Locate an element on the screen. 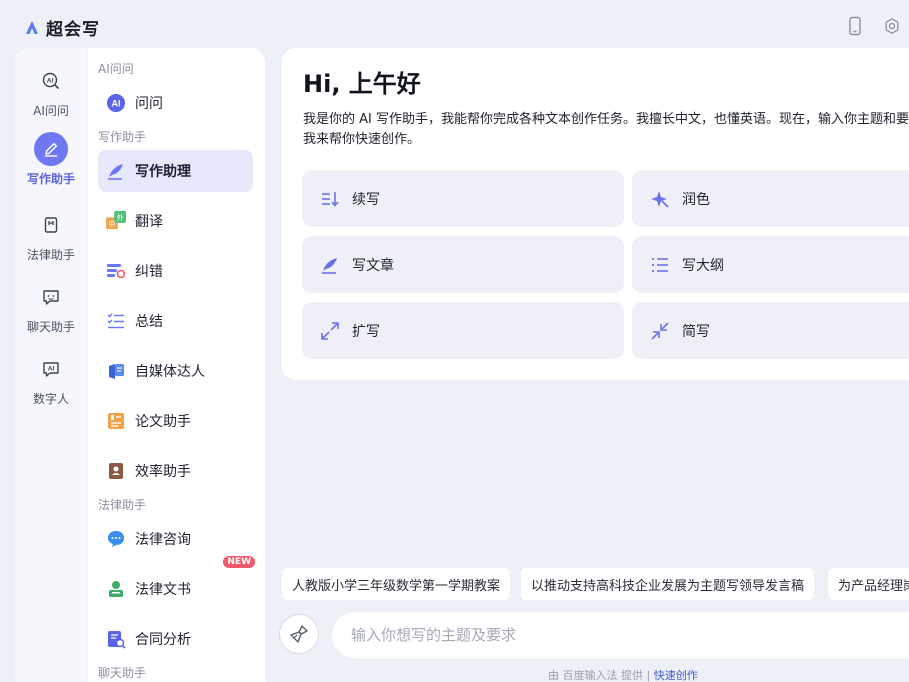  digital-human-icon: AI is located at coordinates (51, 369).